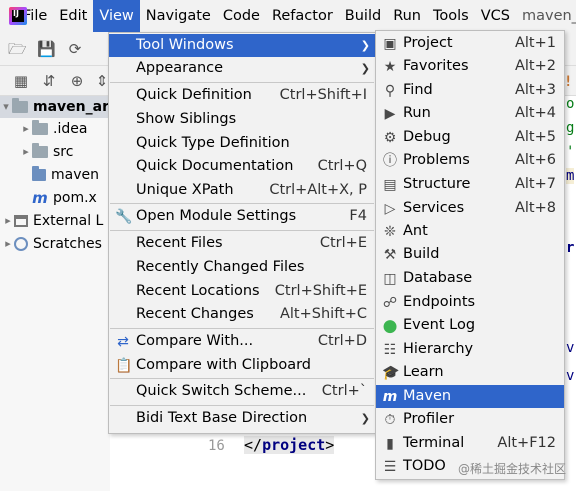  What do you see at coordinates (570, 104) in the screenshot?
I see `code-fragment: o` at bounding box center [570, 104].